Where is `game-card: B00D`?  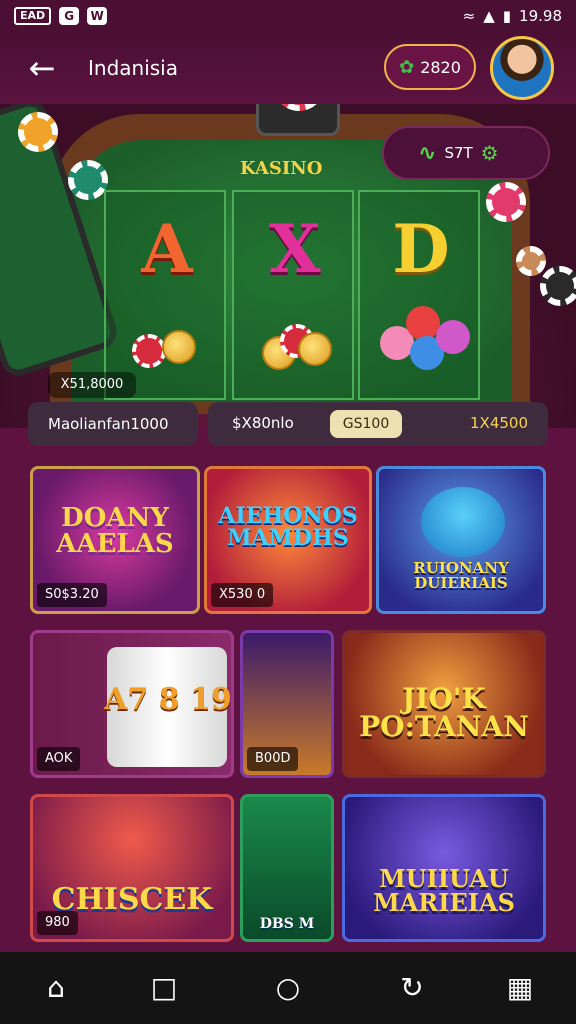
game-card: B00D is located at coordinates (287, 704).